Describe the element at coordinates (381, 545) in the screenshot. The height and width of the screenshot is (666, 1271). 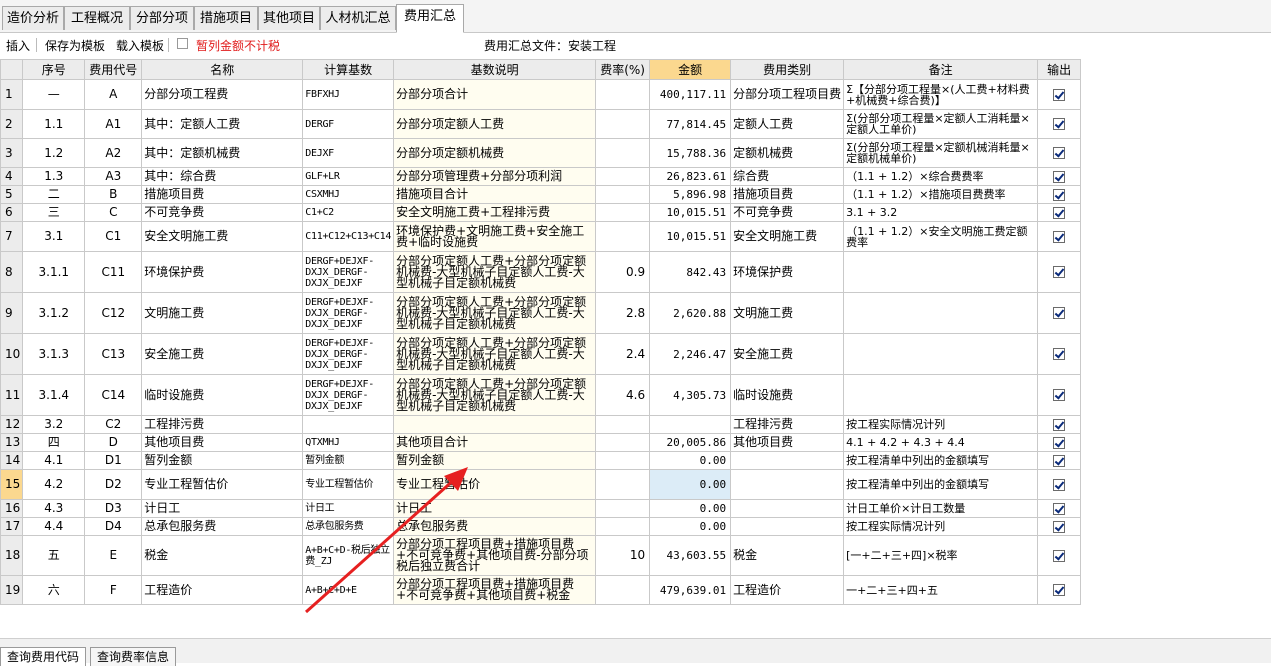
I see `arrow-line` at that location.